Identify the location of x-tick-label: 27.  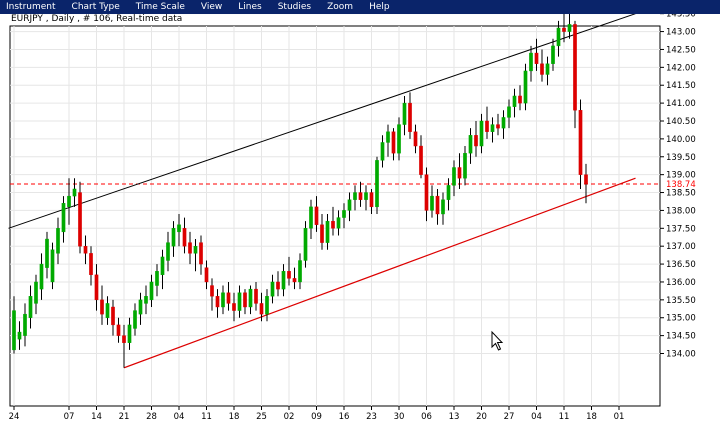
(509, 417).